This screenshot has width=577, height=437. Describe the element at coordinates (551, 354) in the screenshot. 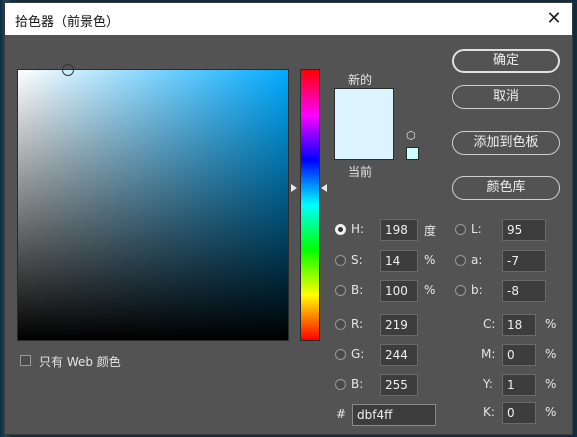

I see `m-unit: %` at that location.